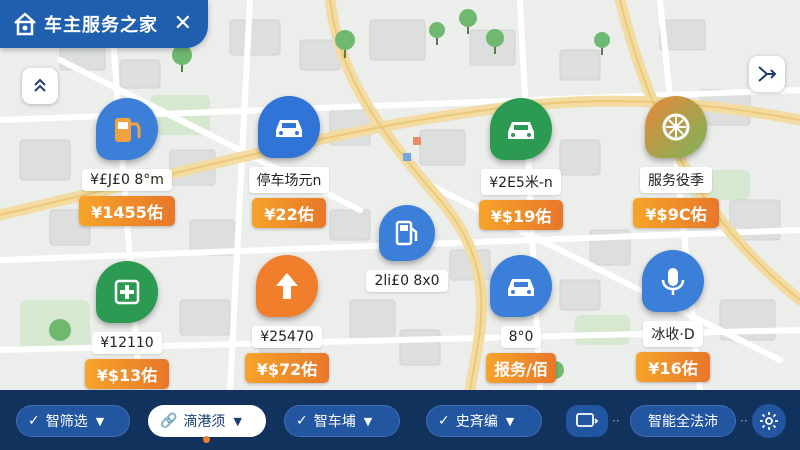 The height and width of the screenshot is (450, 800). I want to click on arrow-up-icon, so click(287, 286).